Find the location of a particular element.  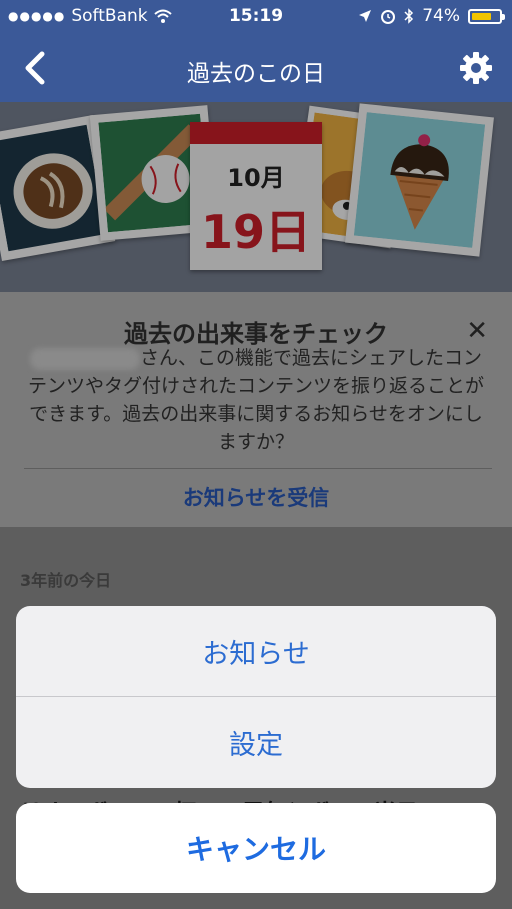

close-icon: ✕ is located at coordinates (477, 331).